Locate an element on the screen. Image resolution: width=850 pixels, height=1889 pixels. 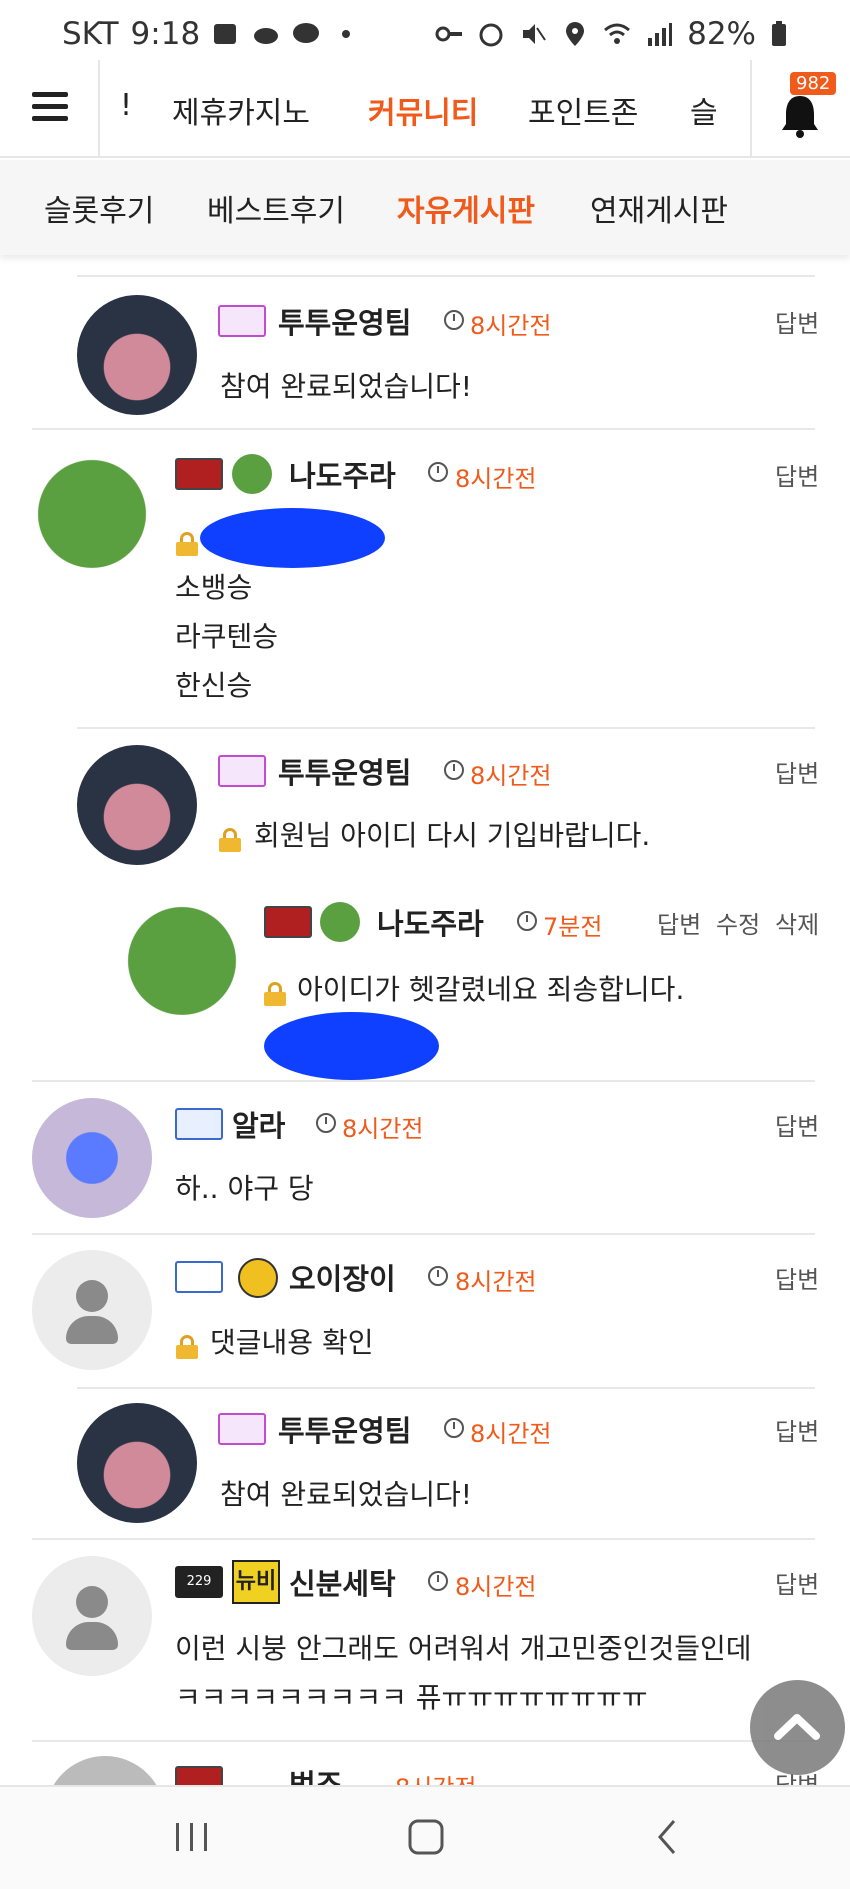
cloud-icon is located at coordinates (266, 34).